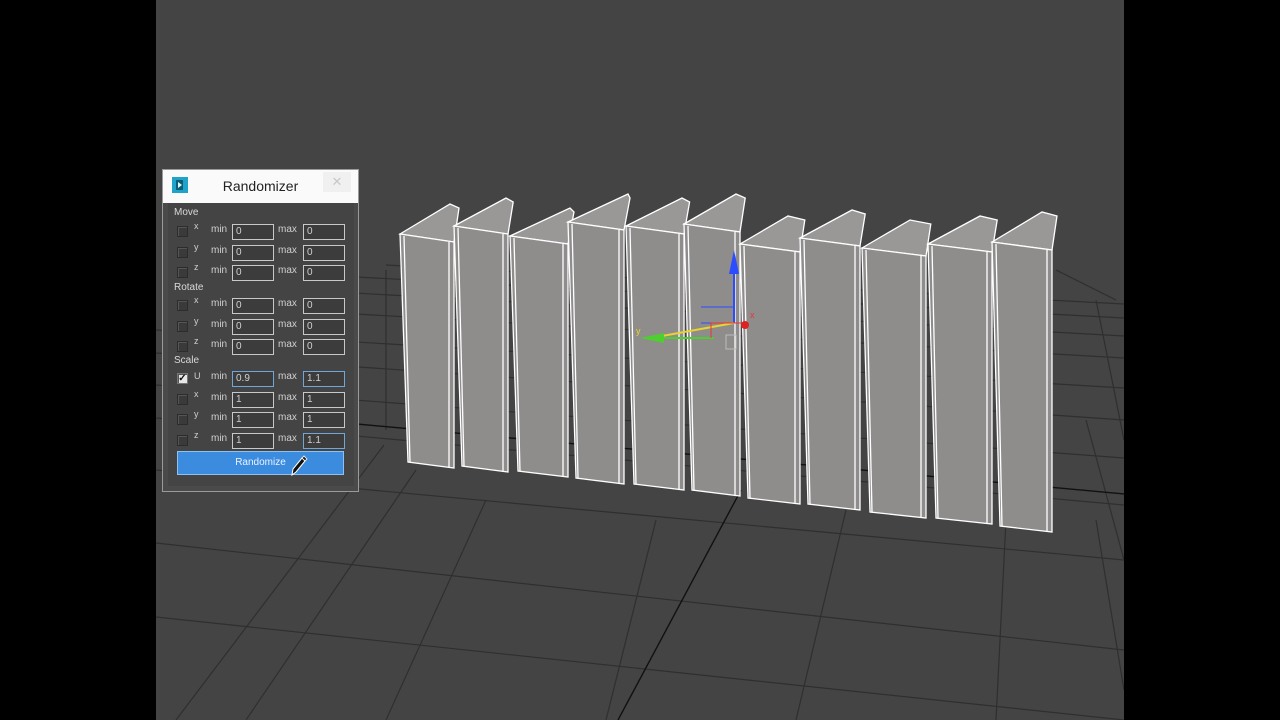  Describe the element at coordinates (182, 305) in the screenshot. I see `rotate-x-checkbox` at that location.